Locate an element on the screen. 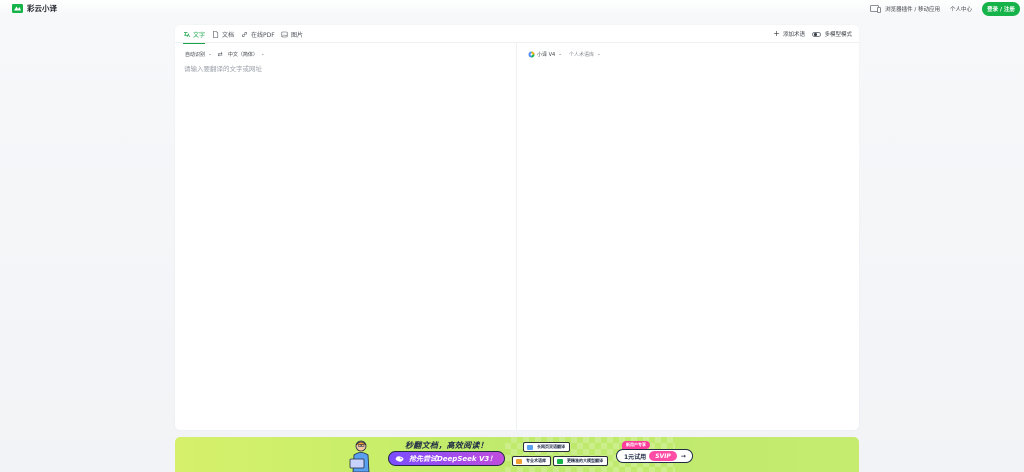 The image size is (1024, 472). image-icon is located at coordinates (284, 34).